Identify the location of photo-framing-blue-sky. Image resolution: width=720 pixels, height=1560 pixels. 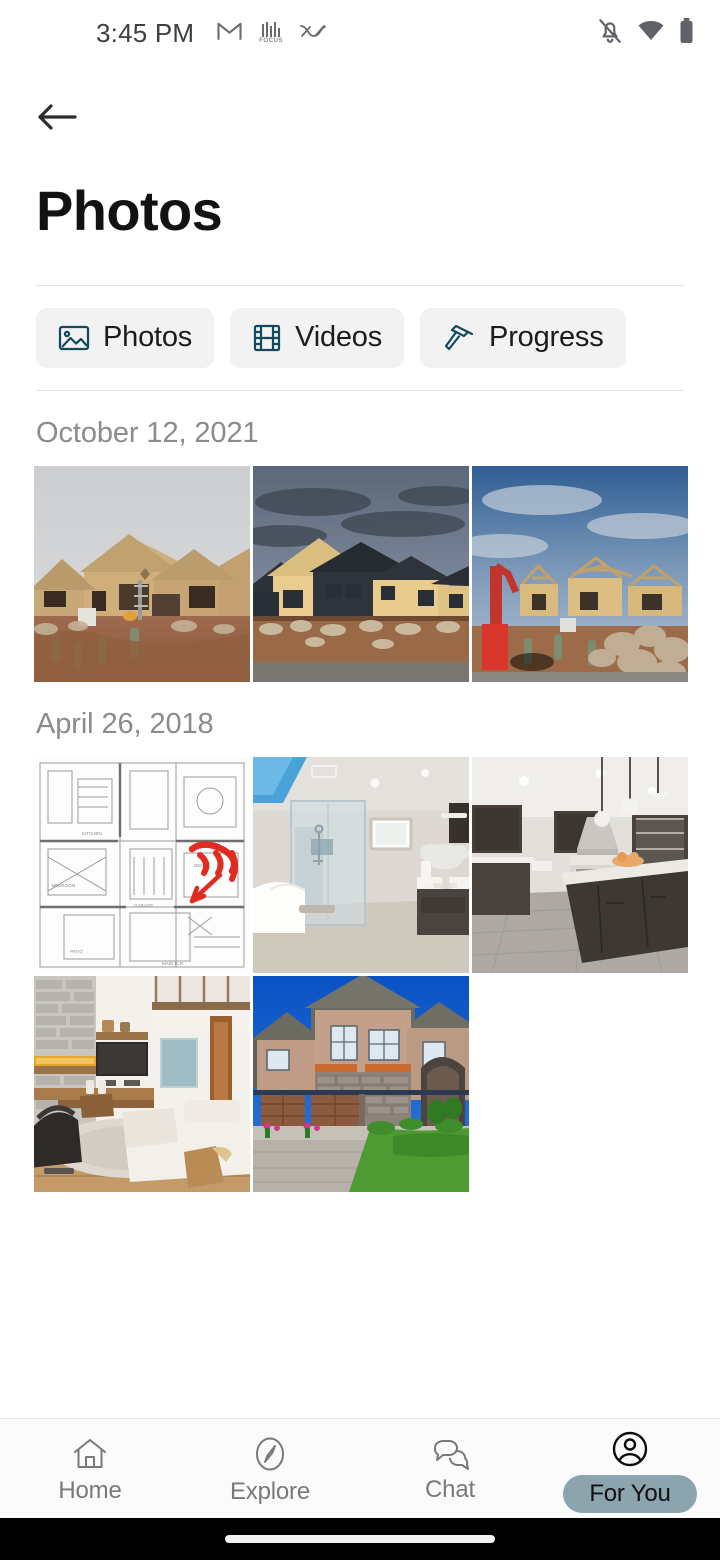
(580, 573).